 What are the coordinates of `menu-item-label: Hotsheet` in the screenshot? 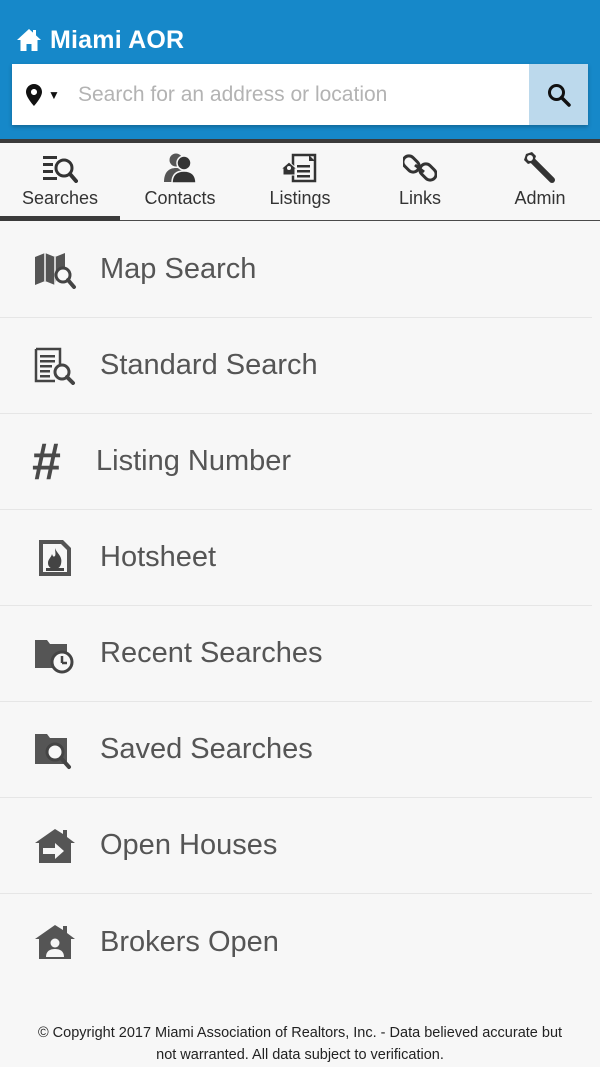 It's located at (158, 557).